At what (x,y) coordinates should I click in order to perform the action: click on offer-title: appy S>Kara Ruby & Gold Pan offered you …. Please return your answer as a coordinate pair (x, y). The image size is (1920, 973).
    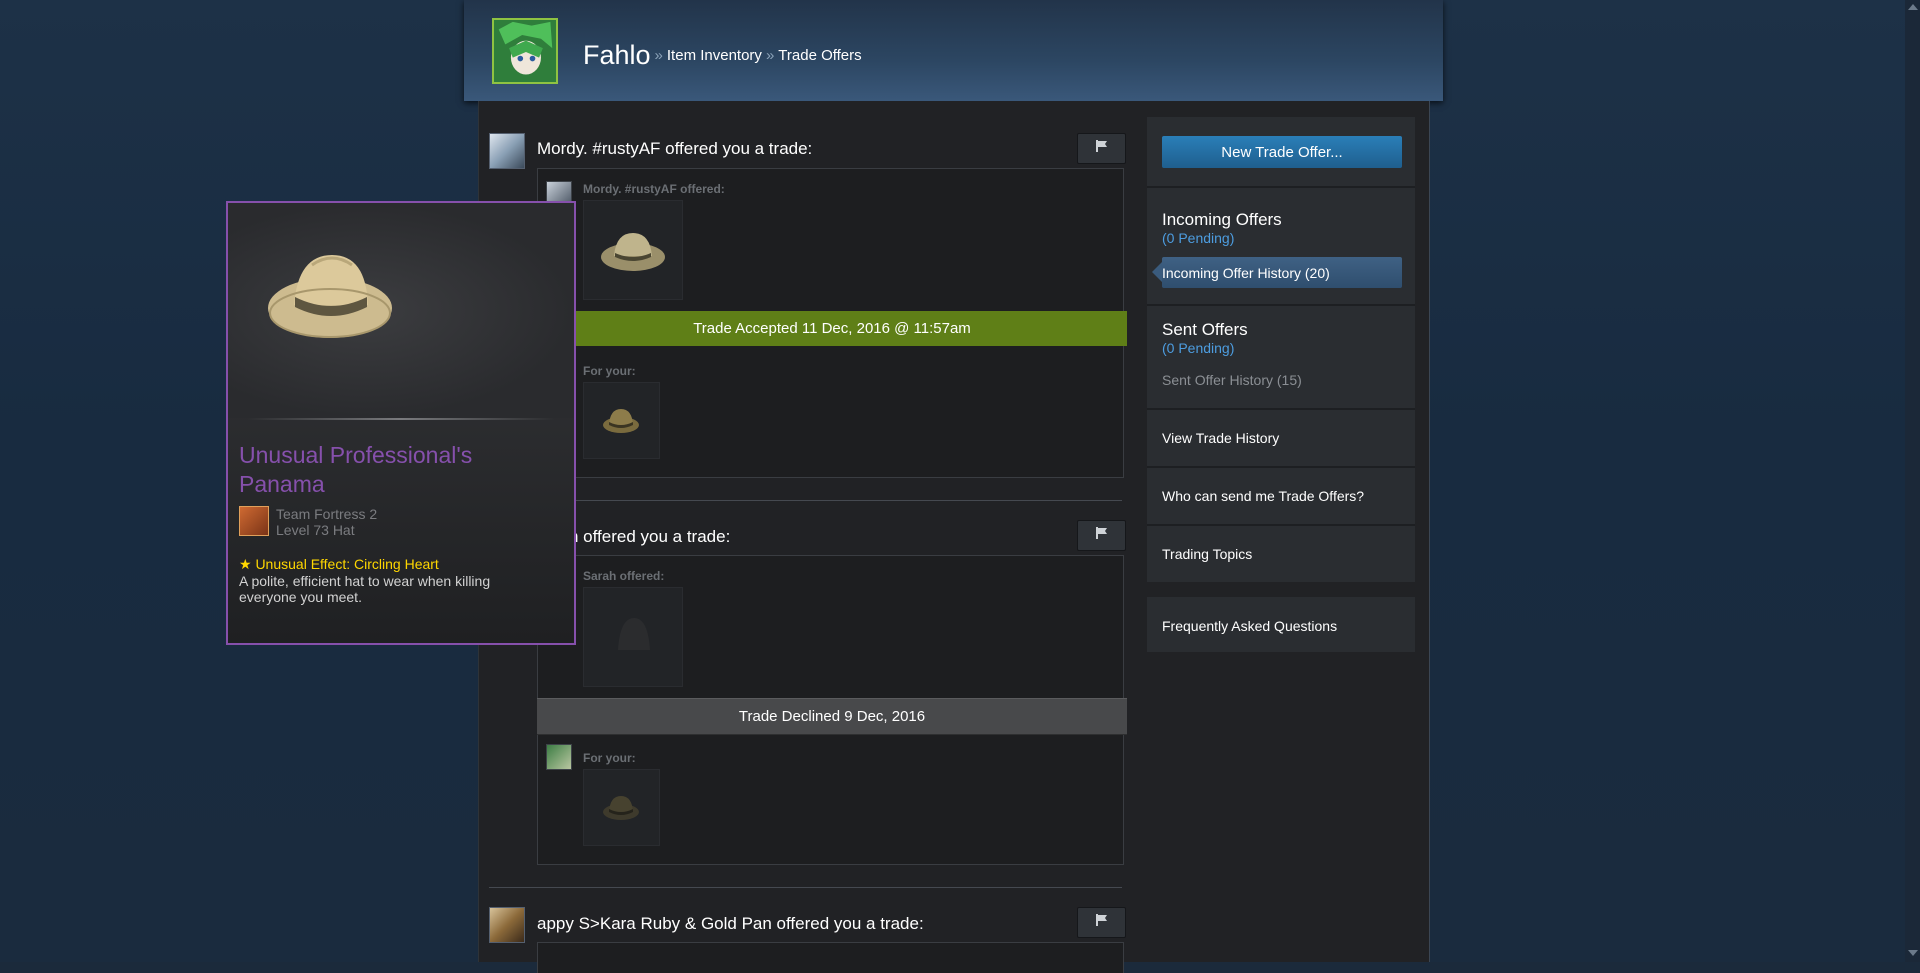
    Looking at the image, I should click on (730, 923).